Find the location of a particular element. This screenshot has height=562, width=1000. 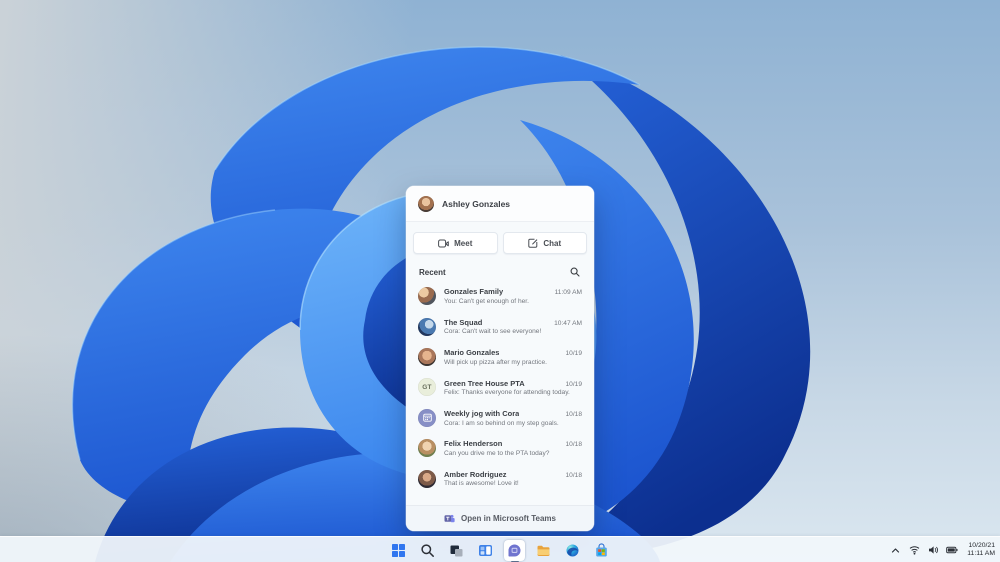

recent-header: Recent is located at coordinates (500, 270).